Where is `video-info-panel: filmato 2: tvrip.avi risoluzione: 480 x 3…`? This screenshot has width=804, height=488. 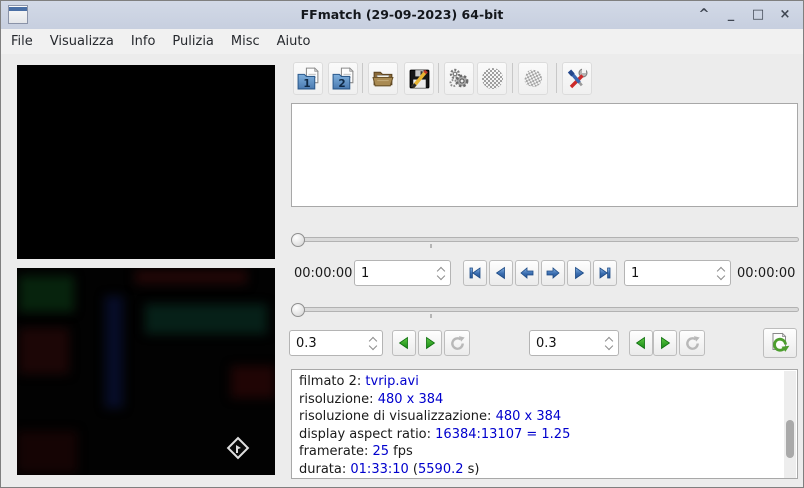
video-info-panel: filmato 2: tvrip.avi risoluzione: 480 x 3… is located at coordinates (544, 424).